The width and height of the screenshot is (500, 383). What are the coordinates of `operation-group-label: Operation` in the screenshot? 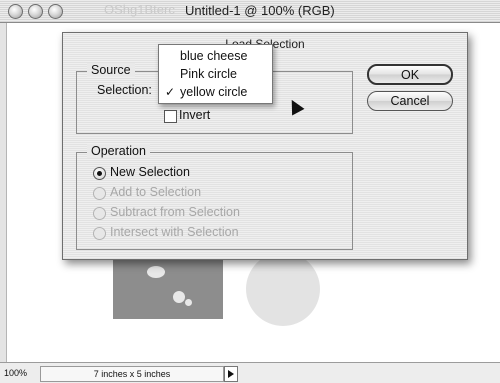 It's located at (118, 151).